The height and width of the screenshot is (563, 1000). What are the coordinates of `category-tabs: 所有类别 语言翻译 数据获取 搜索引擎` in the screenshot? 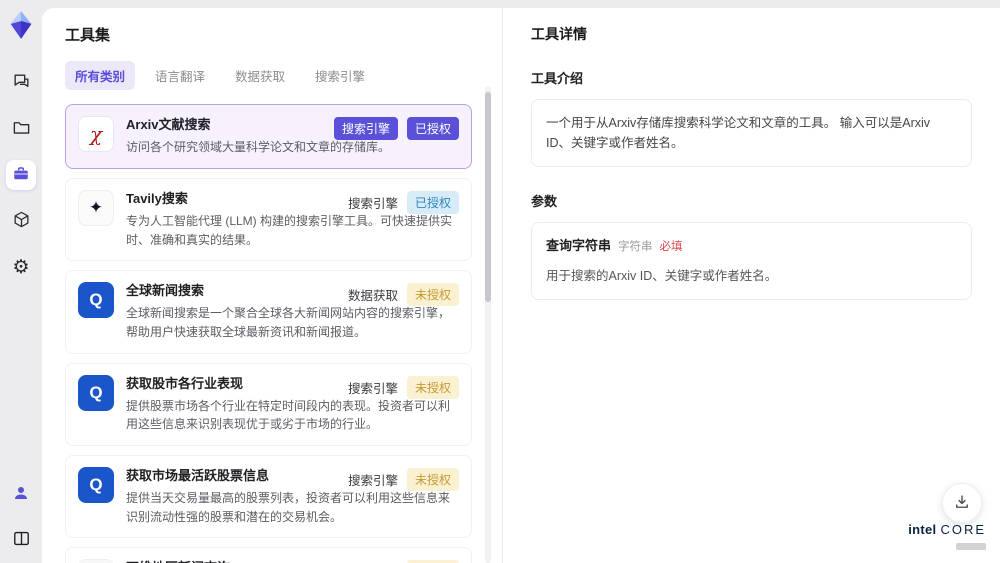 It's located at (268, 75).